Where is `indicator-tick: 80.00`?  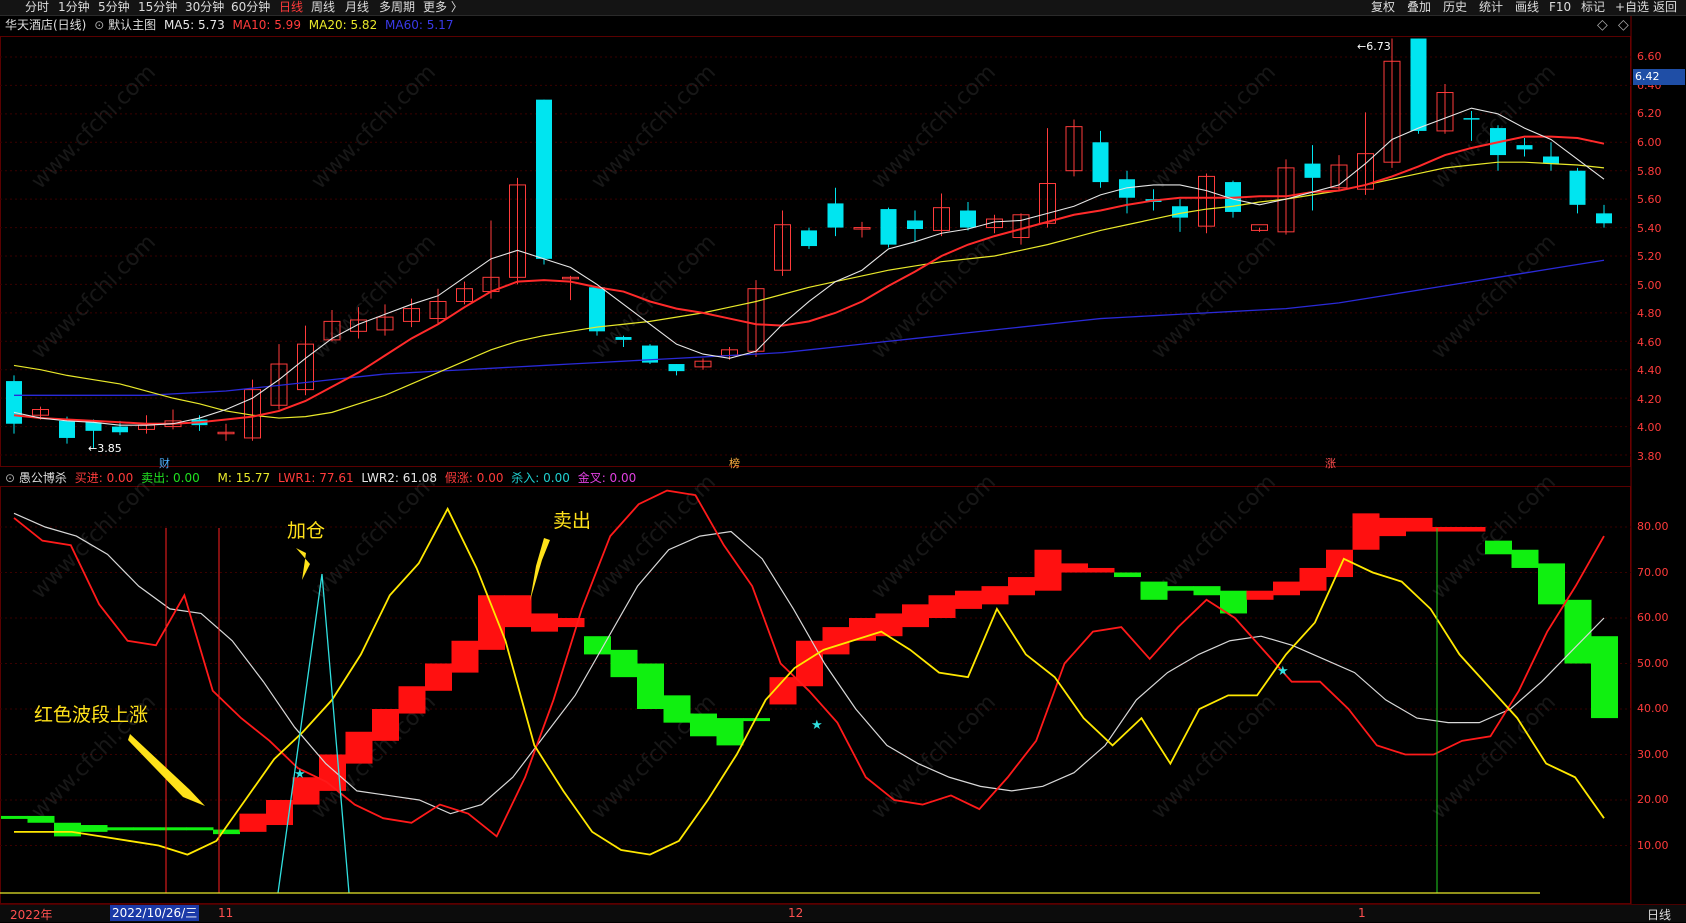 indicator-tick: 80.00 is located at coordinates (1653, 526).